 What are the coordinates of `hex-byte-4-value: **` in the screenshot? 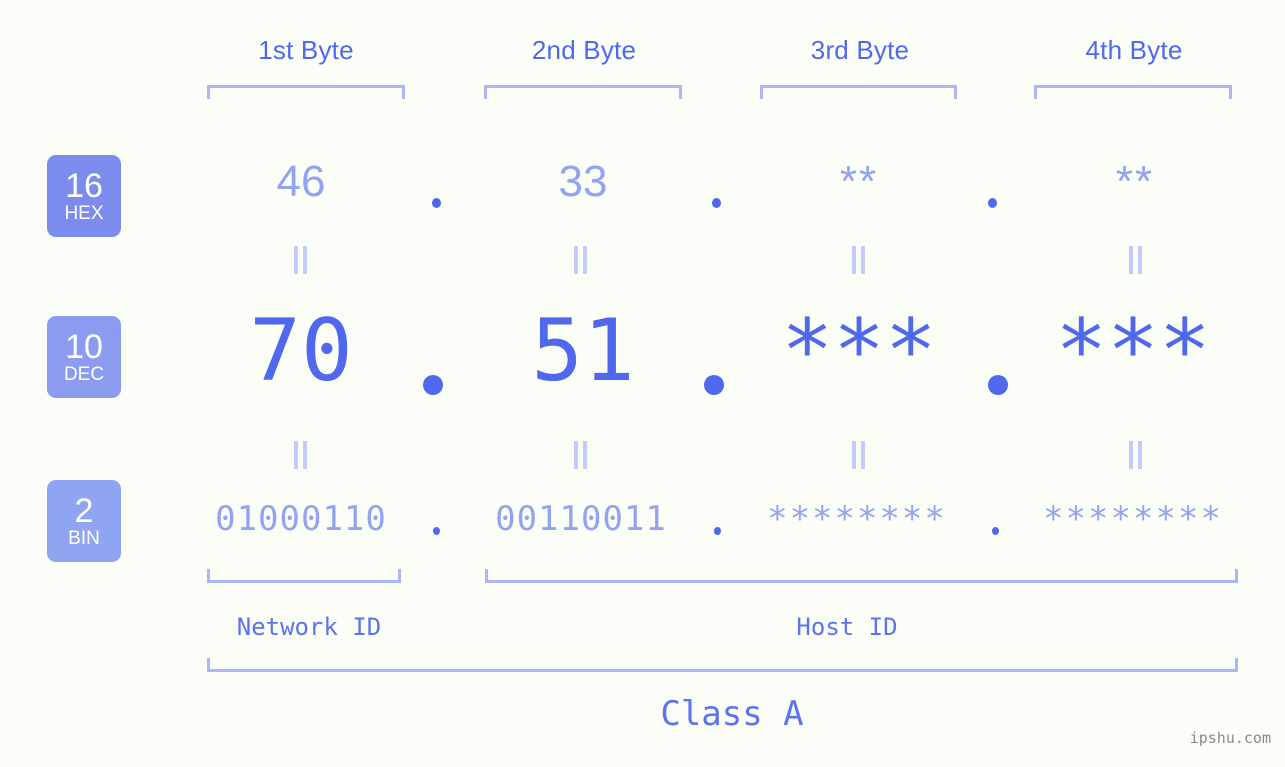 It's located at (1135, 181).